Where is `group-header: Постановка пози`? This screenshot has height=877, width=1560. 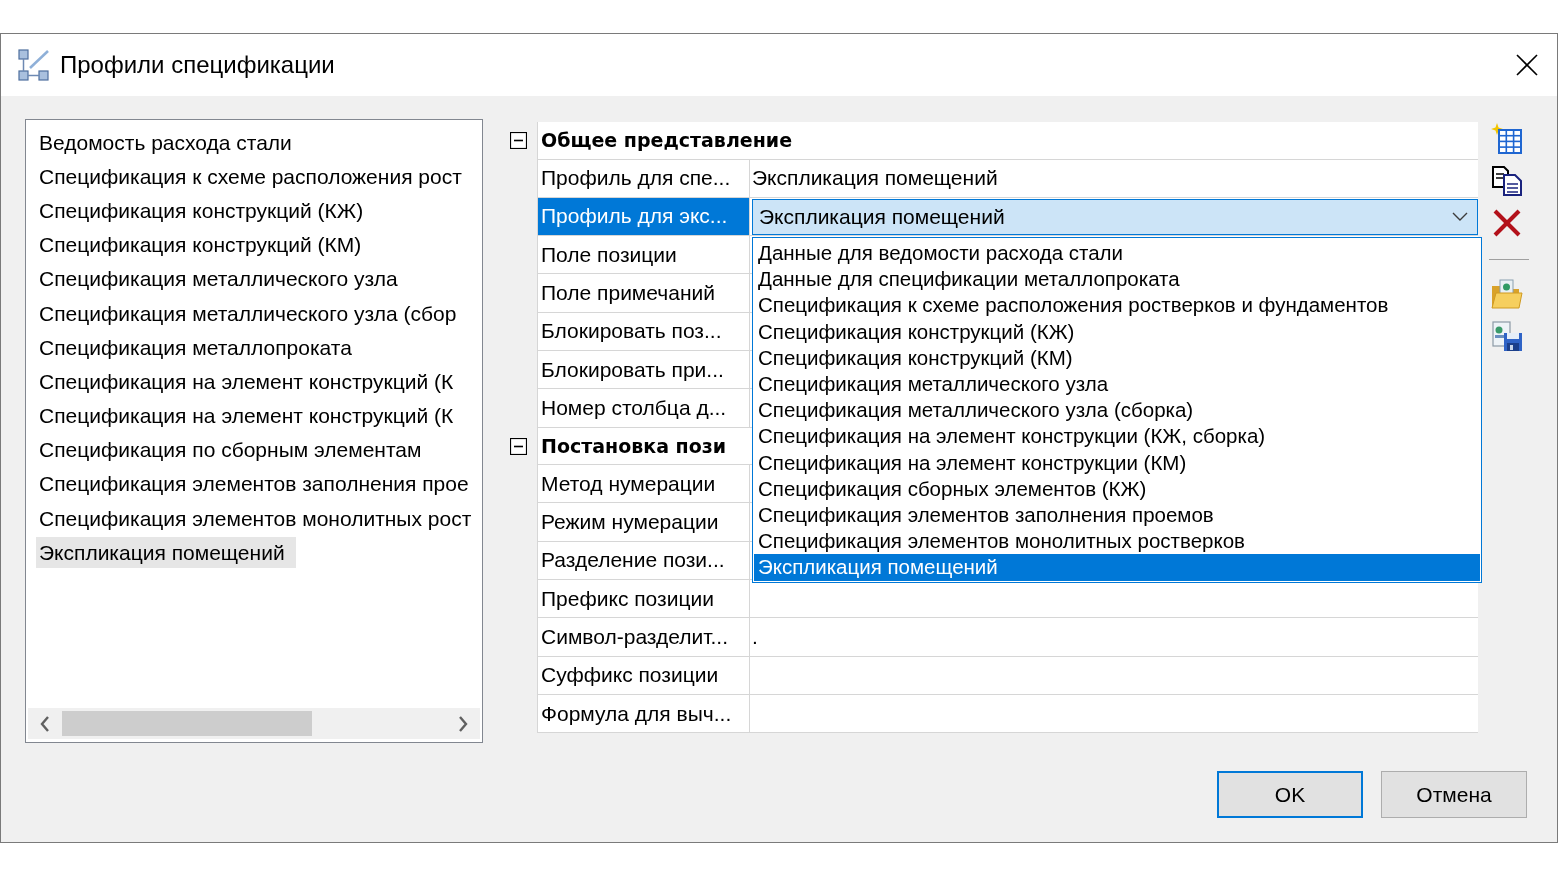 group-header: Постановка пози is located at coordinates (634, 445).